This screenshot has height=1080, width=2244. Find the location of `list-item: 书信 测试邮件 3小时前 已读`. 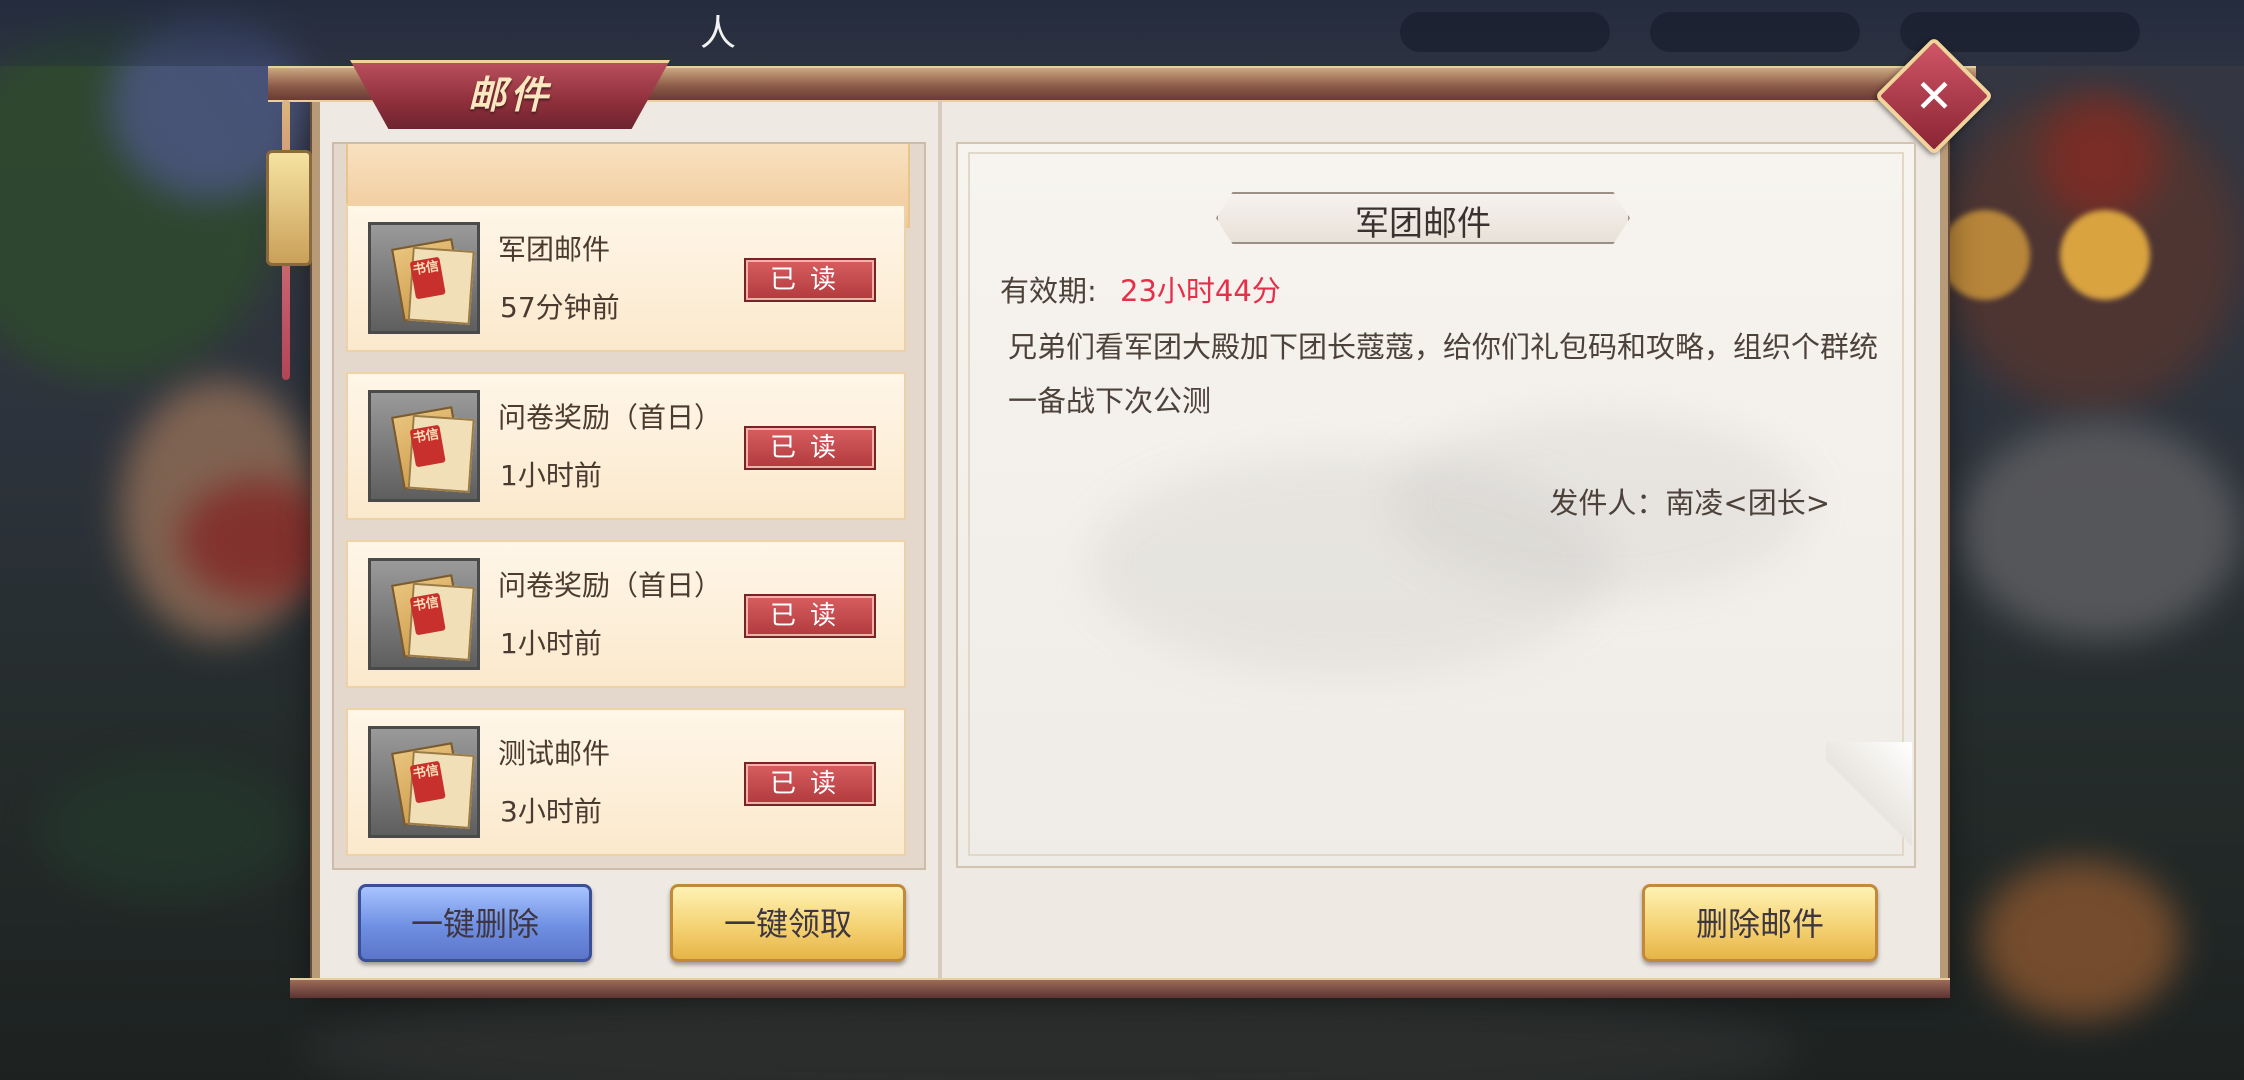

list-item: 书信 测试邮件 3小时前 已读 is located at coordinates (626, 782).